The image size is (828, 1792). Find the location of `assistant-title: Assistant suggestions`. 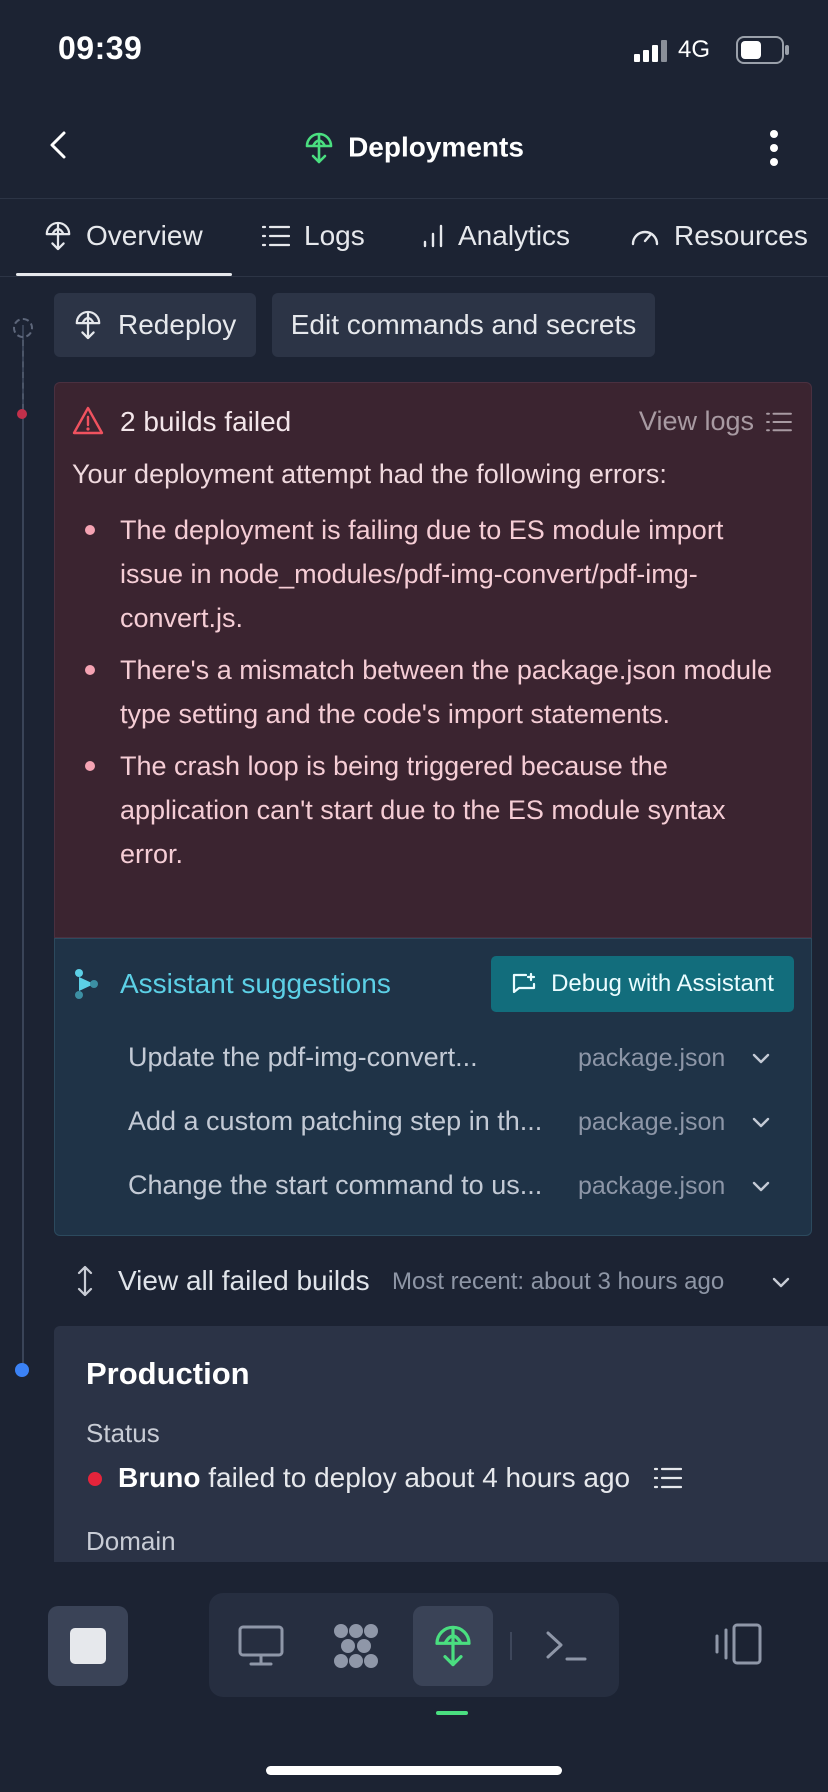

assistant-title: Assistant suggestions is located at coordinates (255, 983).